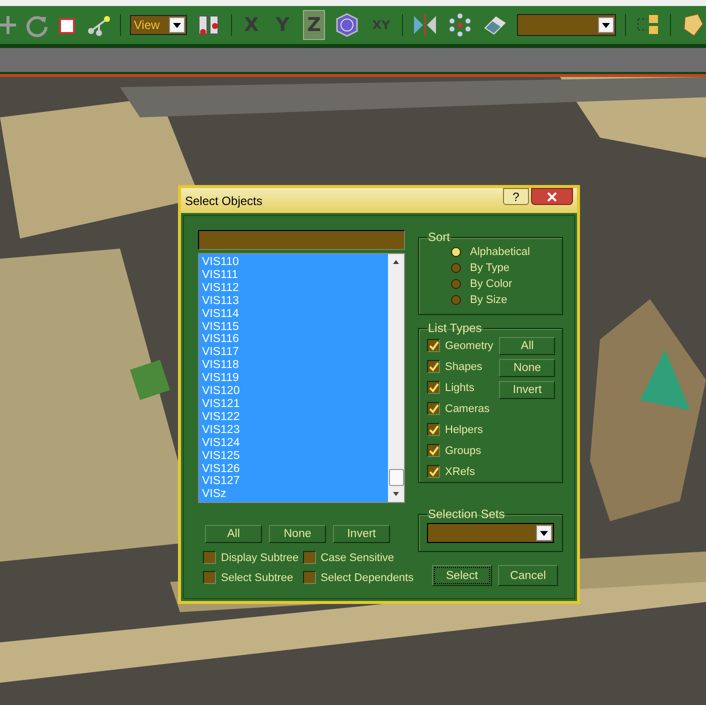  Describe the element at coordinates (99, 25) in the screenshot. I see `nodes-icon` at that location.